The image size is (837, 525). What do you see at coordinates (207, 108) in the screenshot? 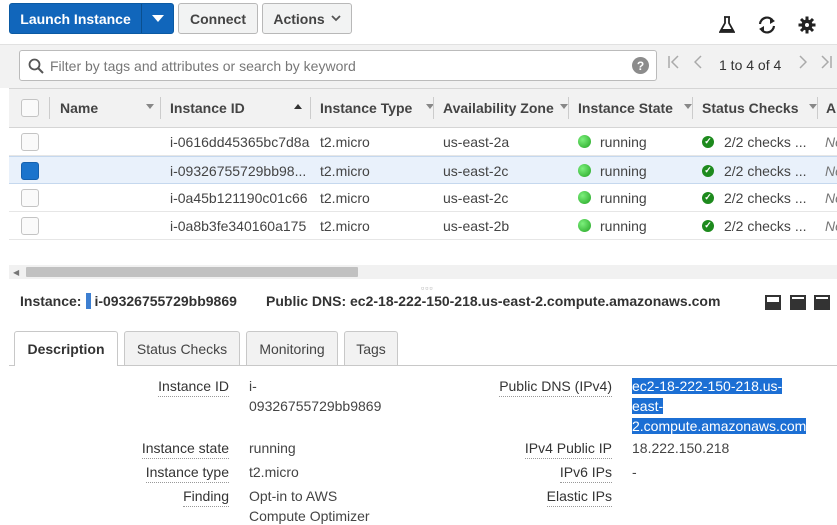
I see `column-header-label: Instance ID` at bounding box center [207, 108].